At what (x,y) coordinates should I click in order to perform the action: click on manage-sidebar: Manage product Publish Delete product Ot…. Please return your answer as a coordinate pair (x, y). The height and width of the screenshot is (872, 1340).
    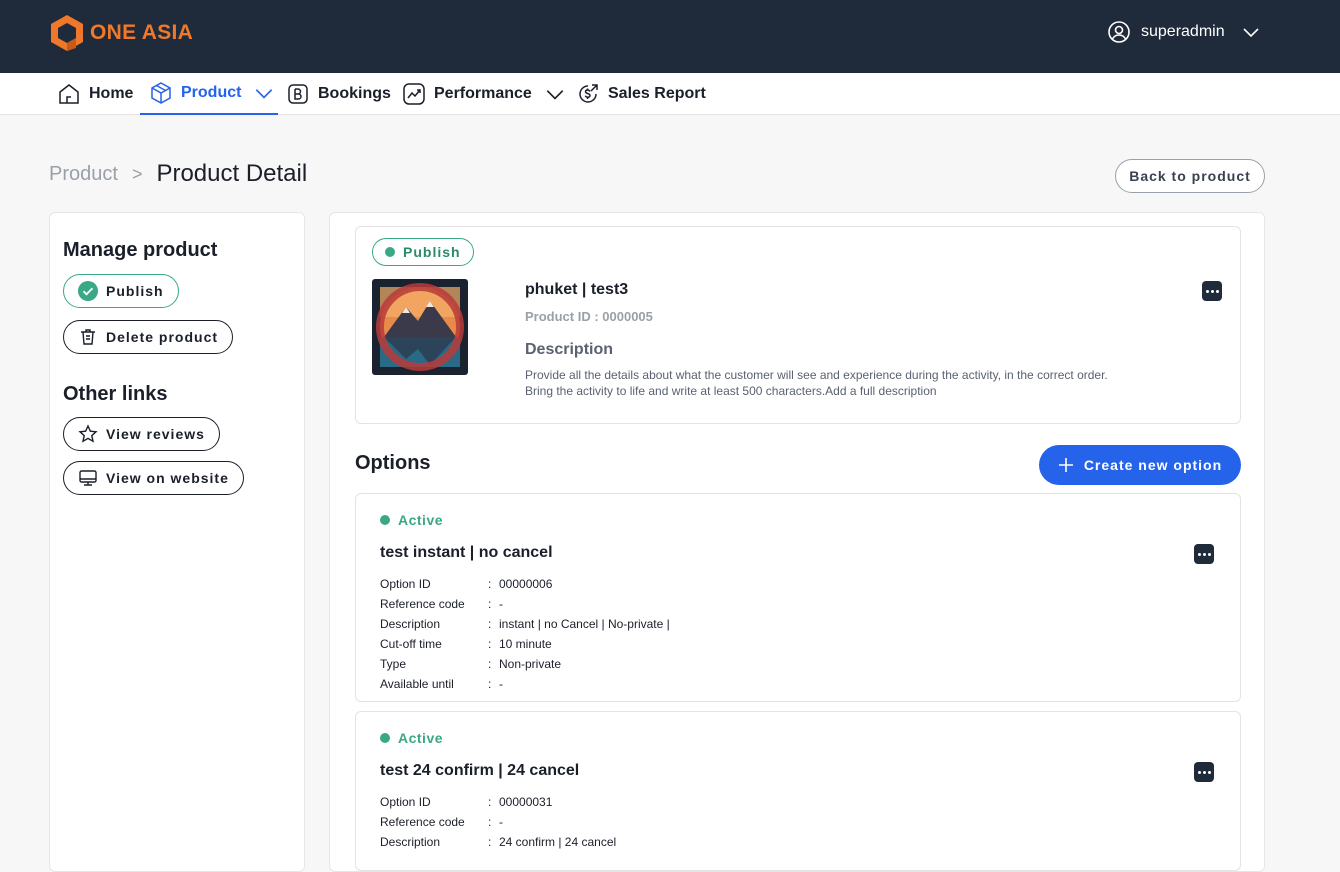
    Looking at the image, I should click on (177, 542).